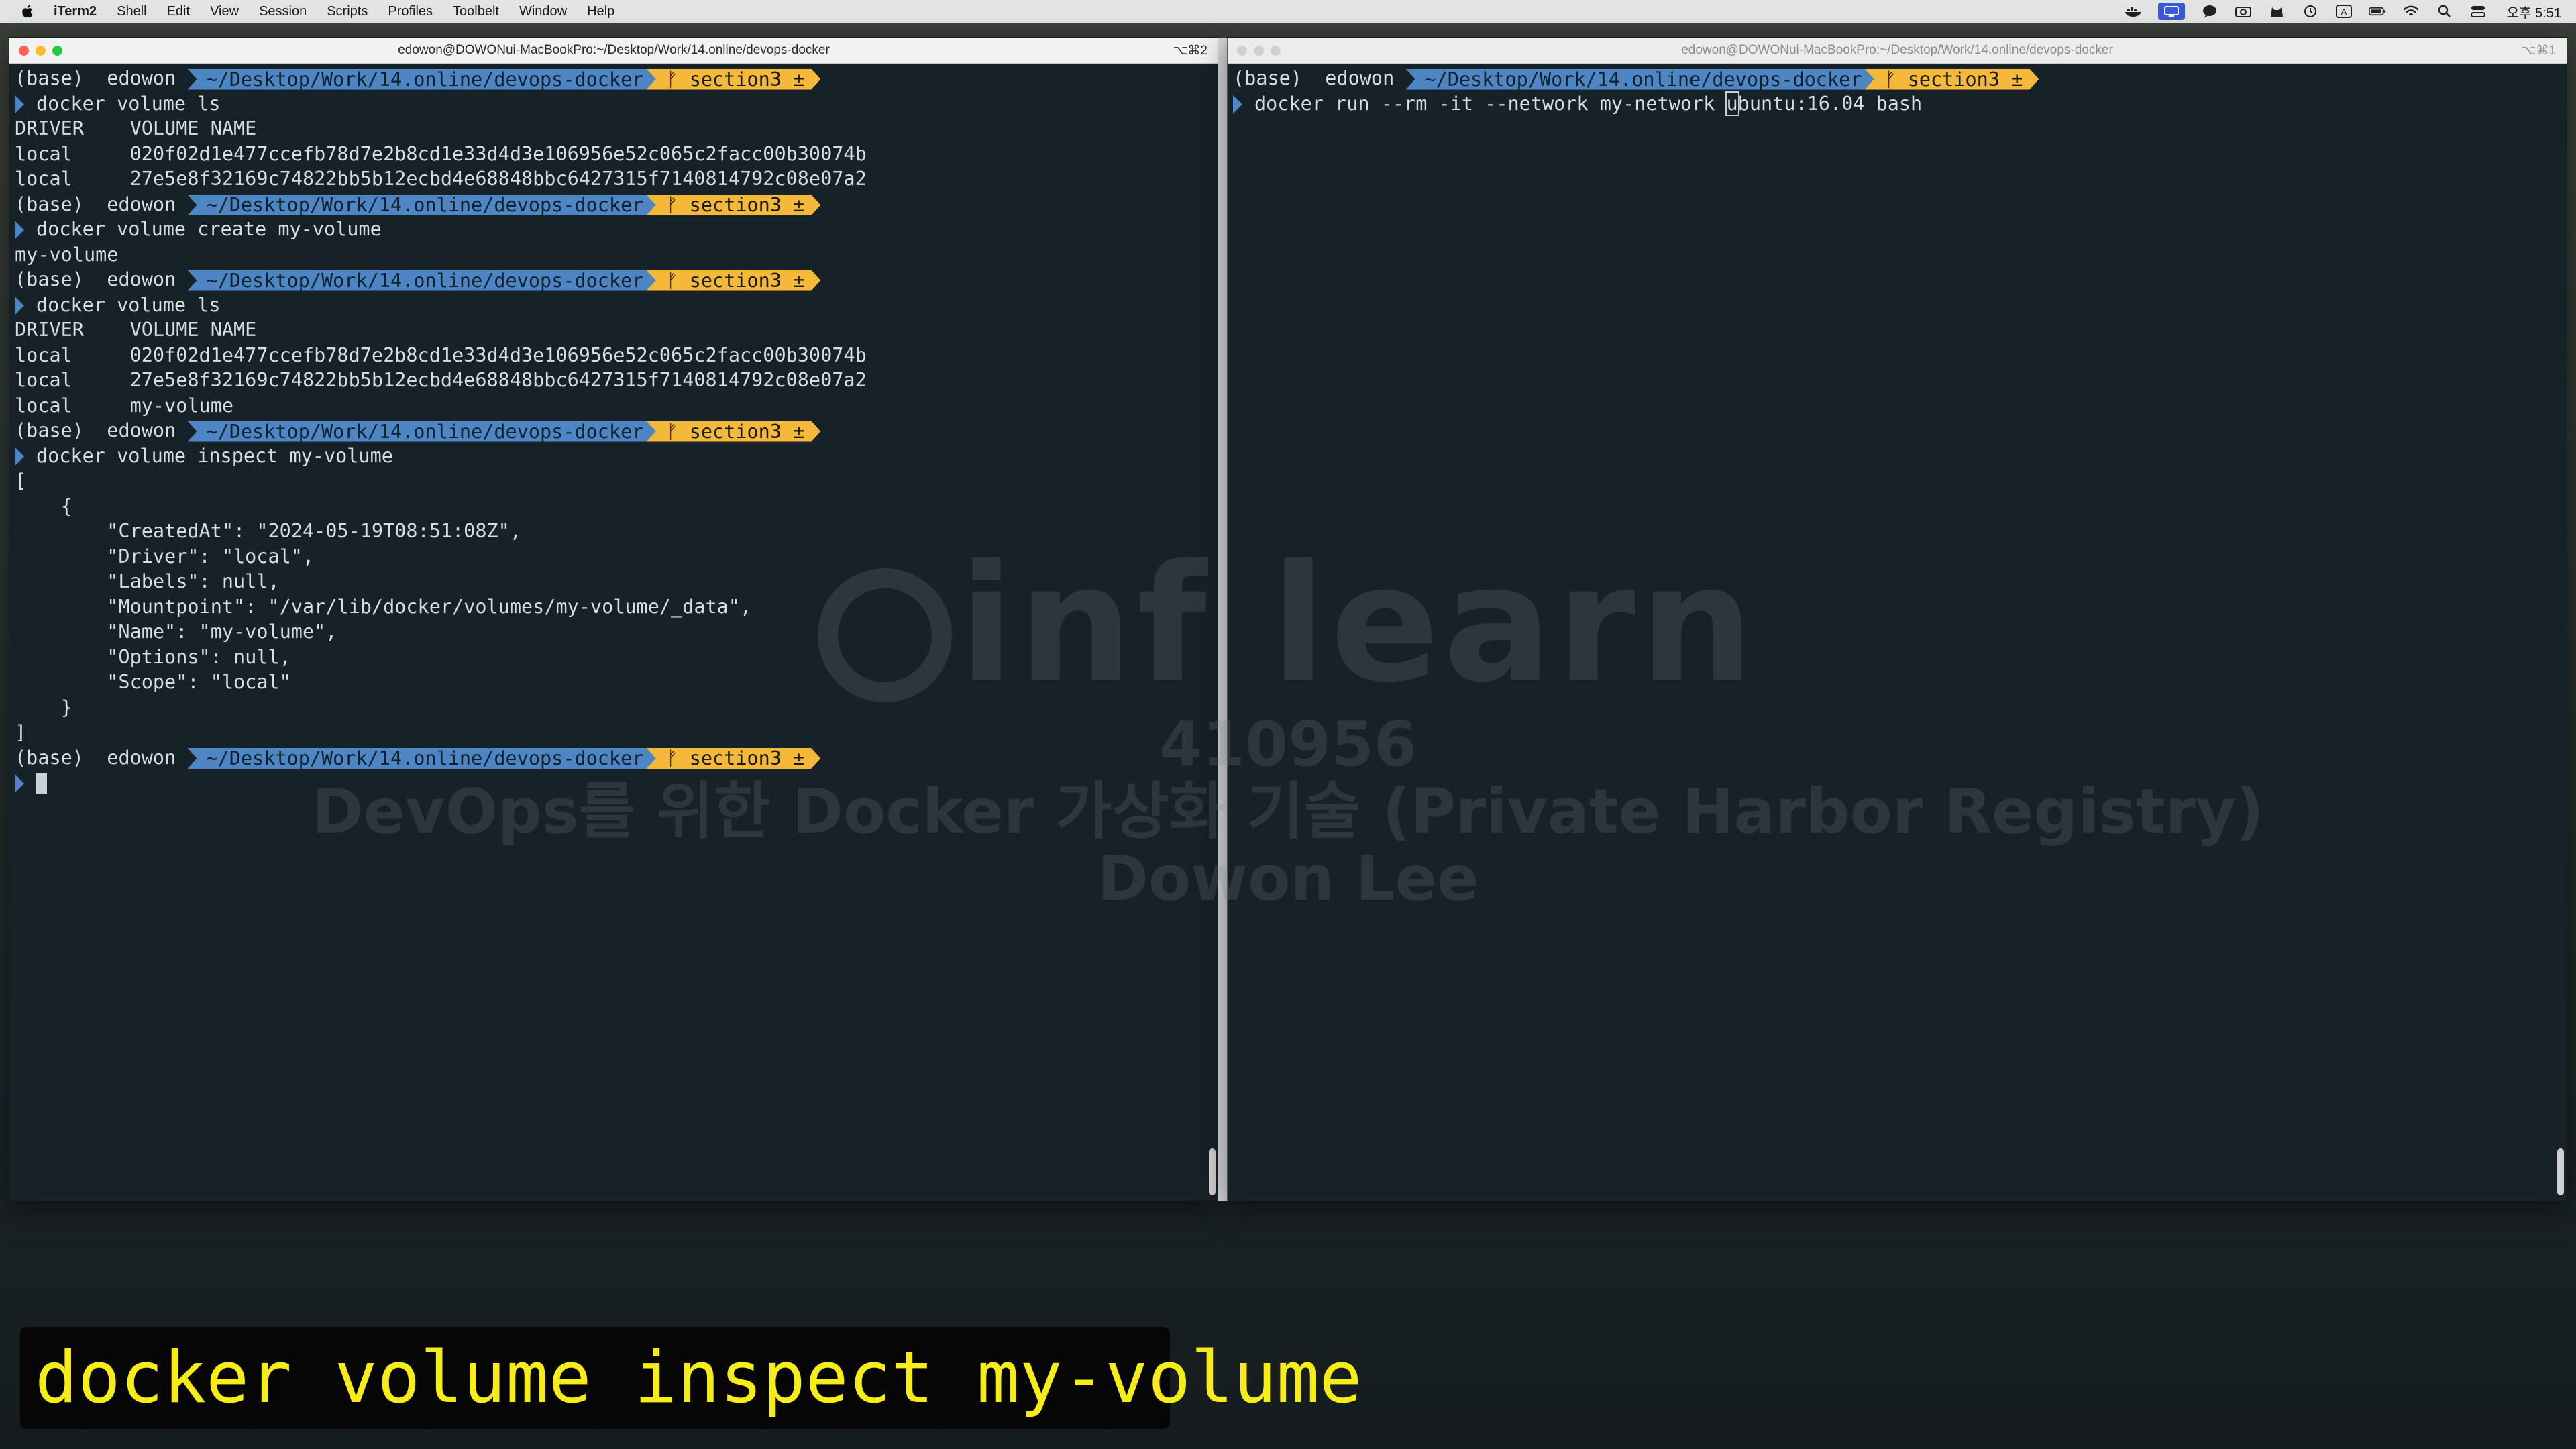 The image size is (2576, 1449). I want to click on menu-window: Window, so click(543, 11).